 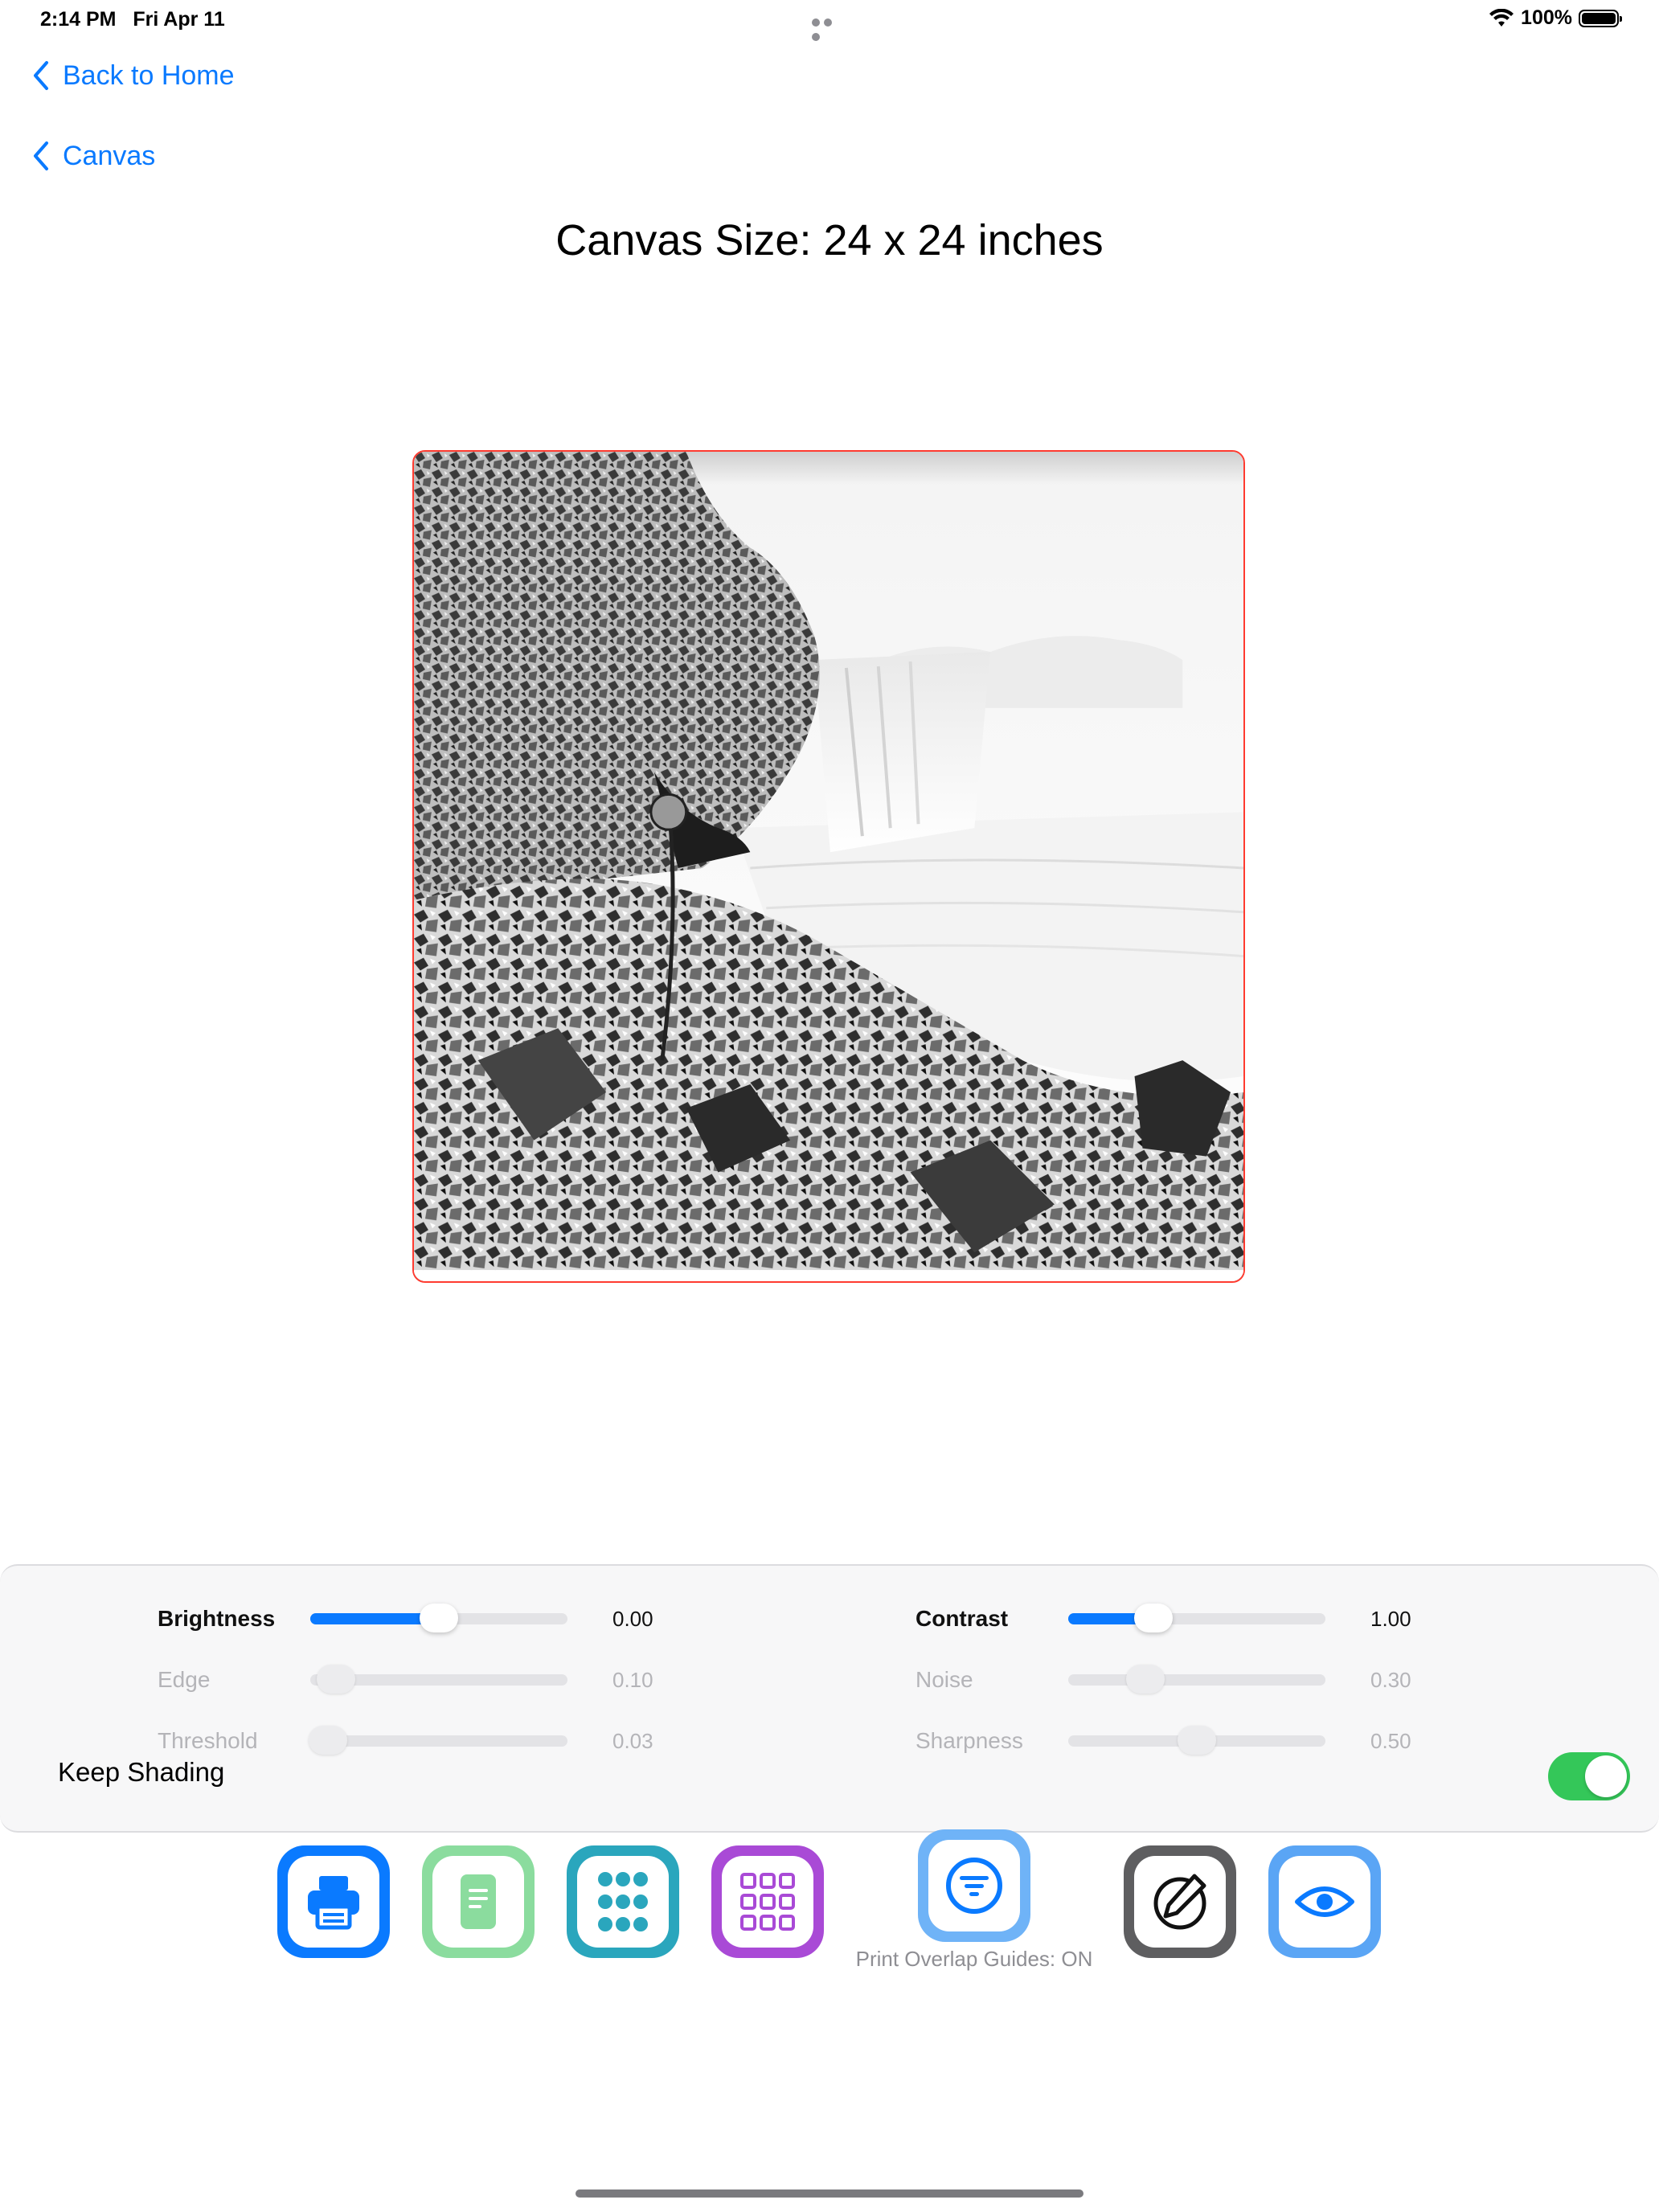 What do you see at coordinates (970, 1741) in the screenshot?
I see `sharpness-label: Sharpness` at bounding box center [970, 1741].